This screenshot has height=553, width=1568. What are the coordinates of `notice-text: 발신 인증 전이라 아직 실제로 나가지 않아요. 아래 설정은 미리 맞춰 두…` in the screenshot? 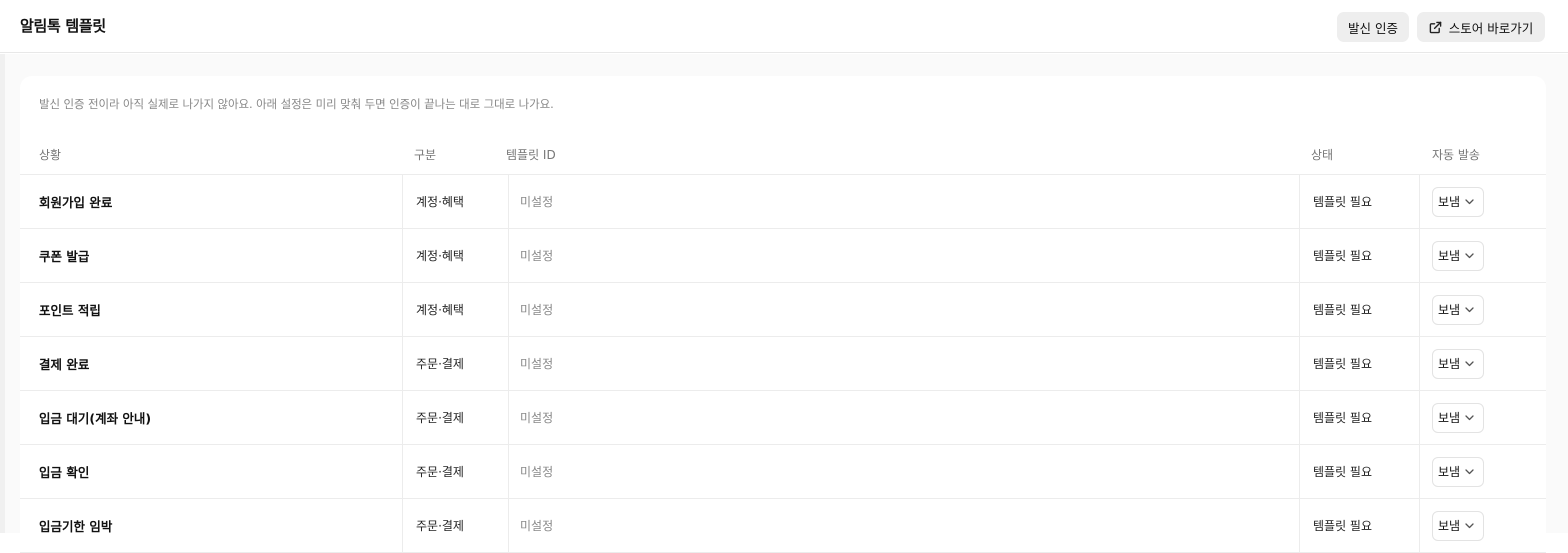 It's located at (296, 104).